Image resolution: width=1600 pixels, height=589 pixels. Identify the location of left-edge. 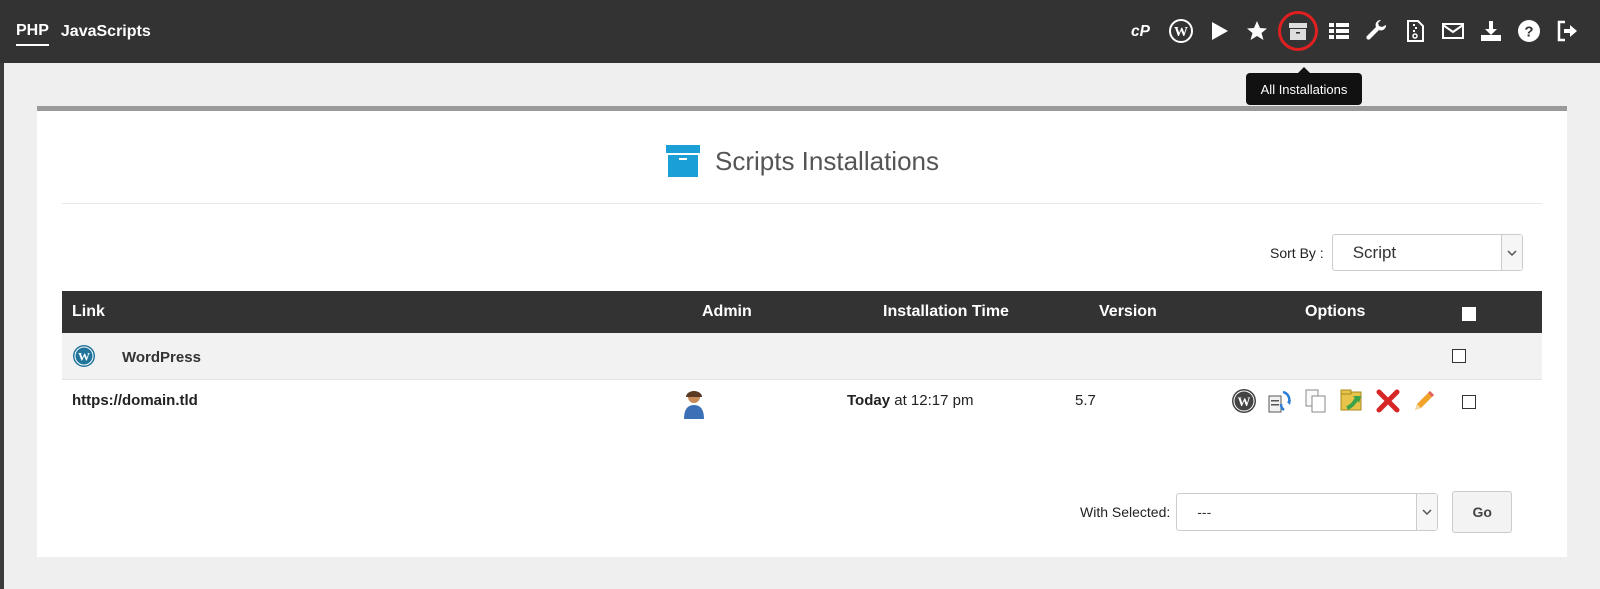
(2, 326).